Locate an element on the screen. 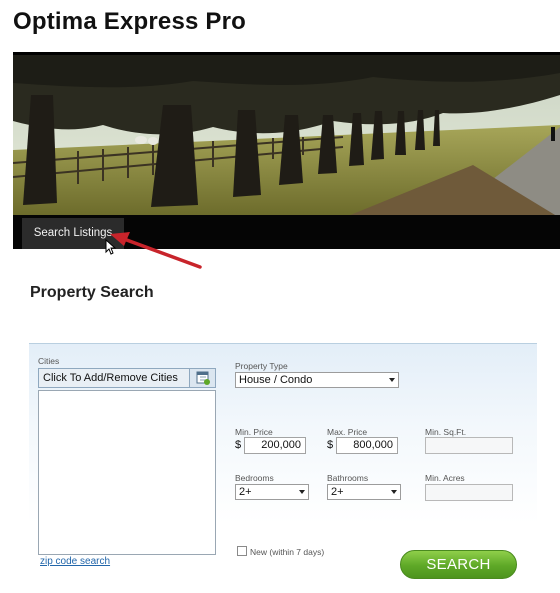 This screenshot has height=593, width=560. property-type-select: House / Condo is located at coordinates (317, 380).